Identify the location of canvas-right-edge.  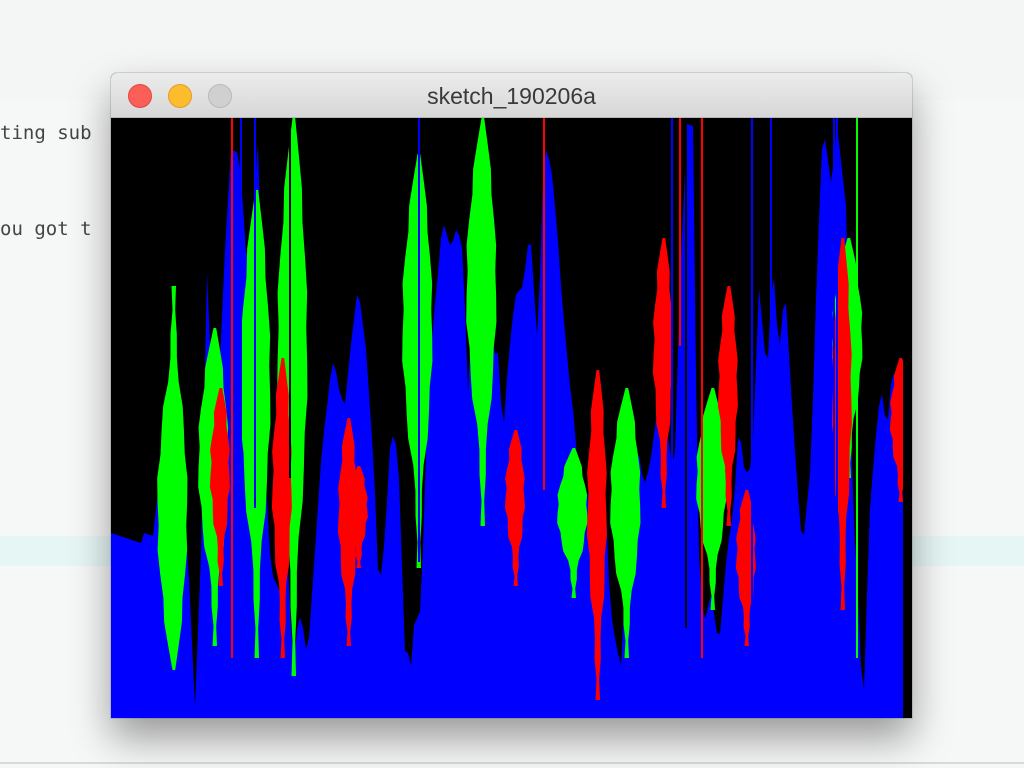
(907, 418).